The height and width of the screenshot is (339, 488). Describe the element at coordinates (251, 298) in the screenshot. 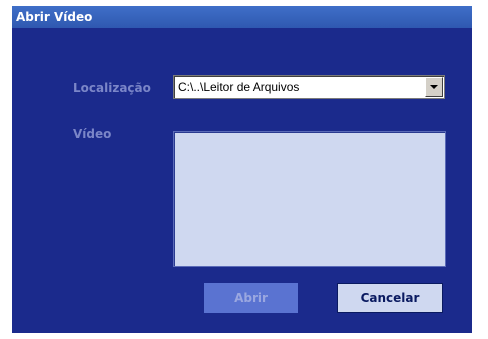

I see `open-button: Abrir` at that location.